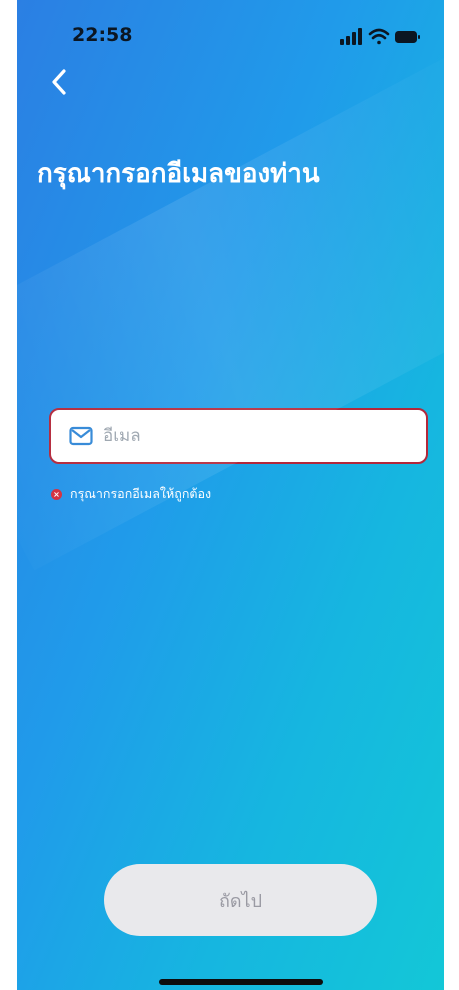  Describe the element at coordinates (240, 900) in the screenshot. I see `next-button: ถัดไป` at that location.